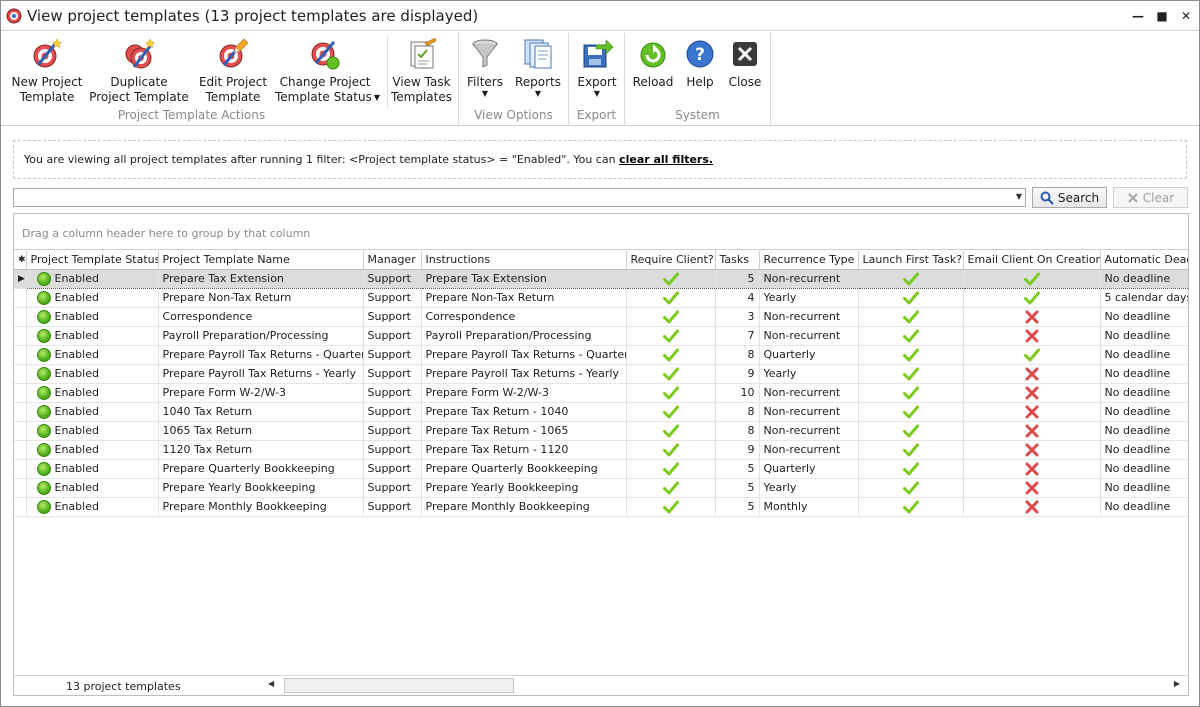  Describe the element at coordinates (597, 72) in the screenshot. I see `export-button: Export ▼` at that location.